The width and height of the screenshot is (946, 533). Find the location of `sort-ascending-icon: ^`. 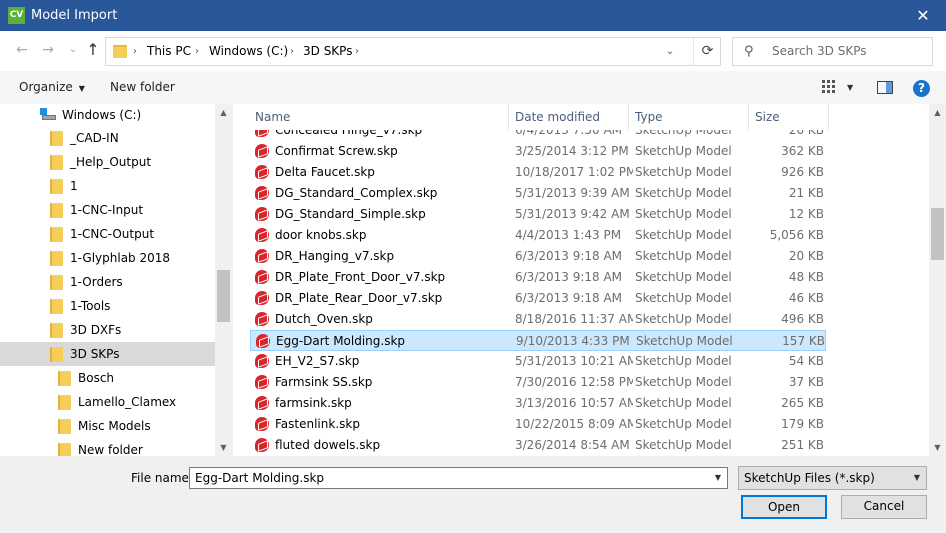

sort-ascending-icon: ^ is located at coordinates (378, 107).